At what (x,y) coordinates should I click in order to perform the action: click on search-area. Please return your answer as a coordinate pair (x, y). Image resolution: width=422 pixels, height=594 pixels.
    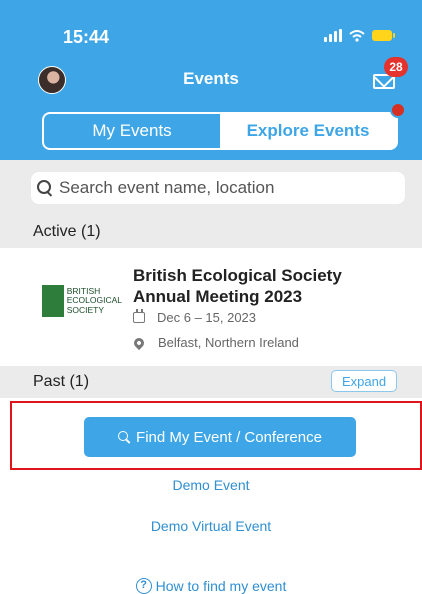
    Looking at the image, I should click on (211, 188).